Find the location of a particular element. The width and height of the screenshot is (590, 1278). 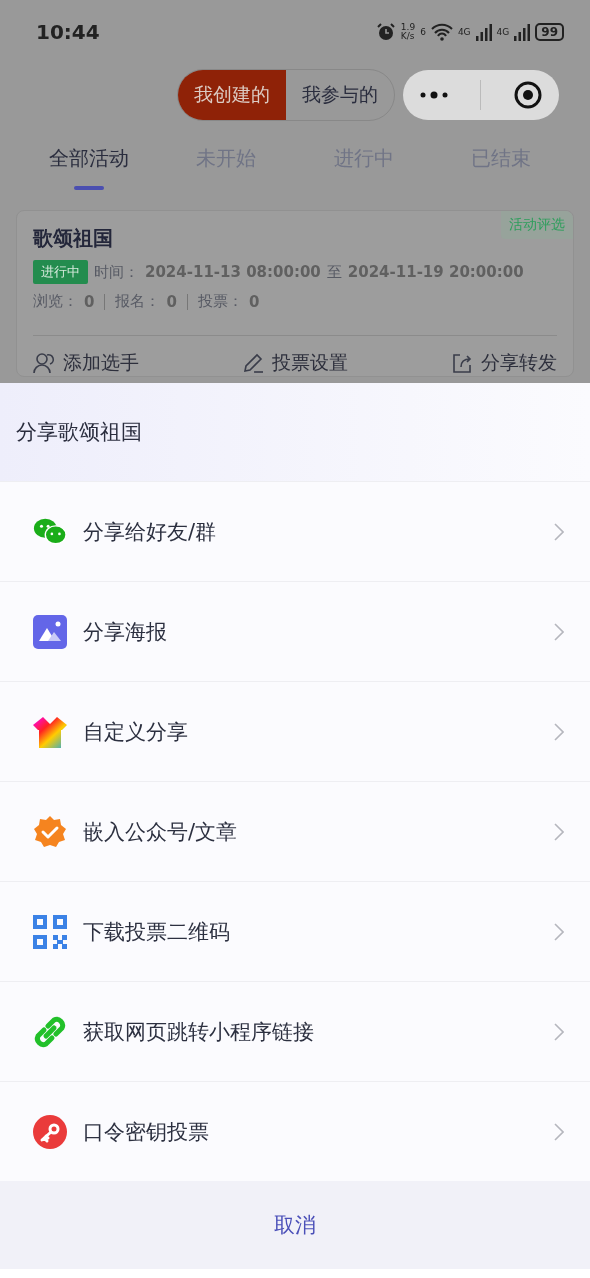

battery-indicator: 99 is located at coordinates (549, 32).